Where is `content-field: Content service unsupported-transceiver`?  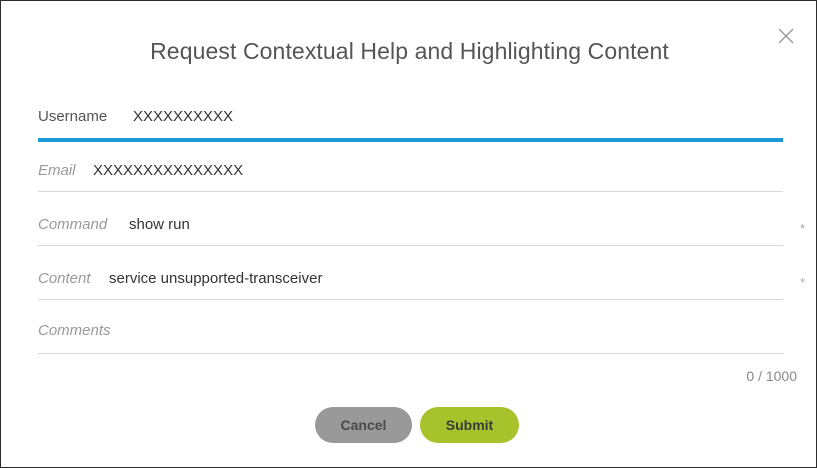
content-field: Content service unsupported-transceiver is located at coordinates (410, 282).